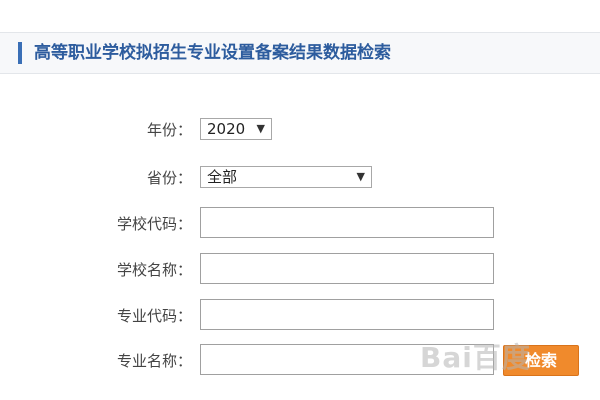  Describe the element at coordinates (154, 361) in the screenshot. I see `major-name-label: 专业名称：` at that location.